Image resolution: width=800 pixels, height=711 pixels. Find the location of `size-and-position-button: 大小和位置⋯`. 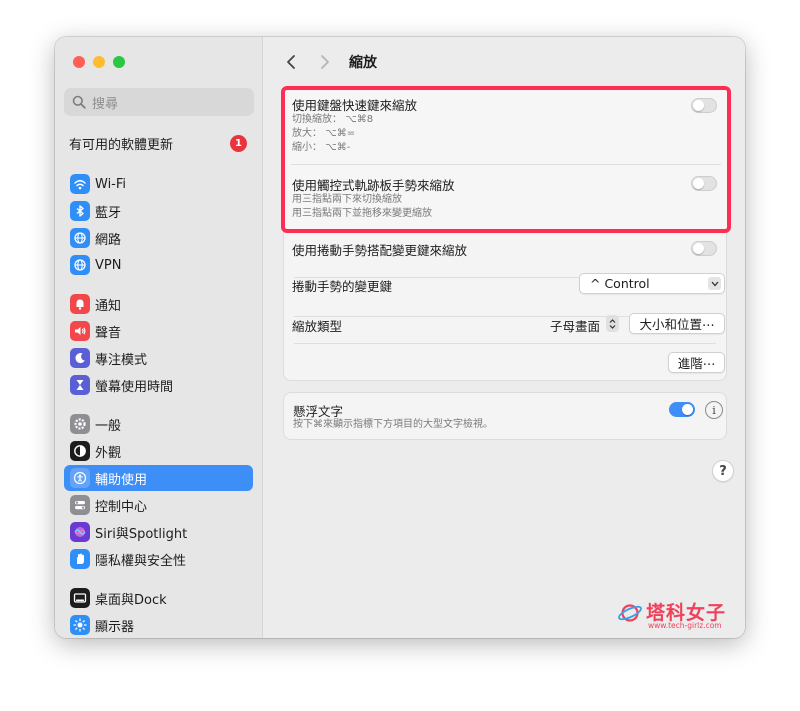

size-and-position-button: 大小和位置⋯ is located at coordinates (677, 323).